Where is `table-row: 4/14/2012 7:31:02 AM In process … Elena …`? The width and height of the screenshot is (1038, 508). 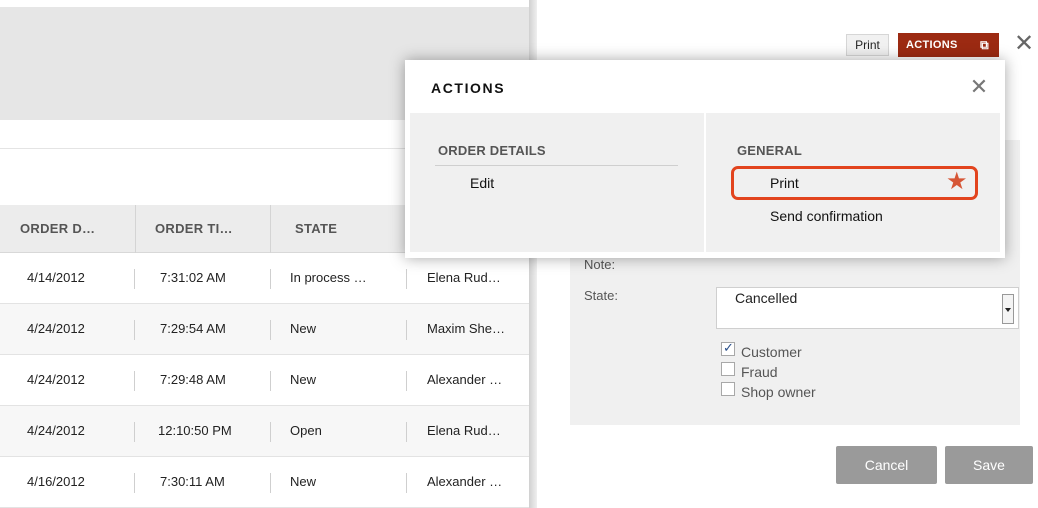 table-row: 4/14/2012 7:31:02 AM In process … Elena … is located at coordinates (264, 278).